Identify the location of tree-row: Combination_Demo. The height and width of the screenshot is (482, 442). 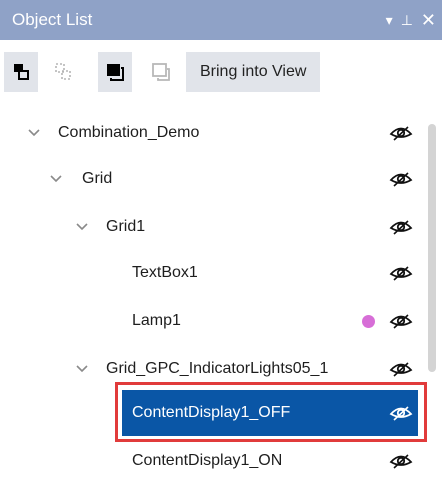
(211, 133).